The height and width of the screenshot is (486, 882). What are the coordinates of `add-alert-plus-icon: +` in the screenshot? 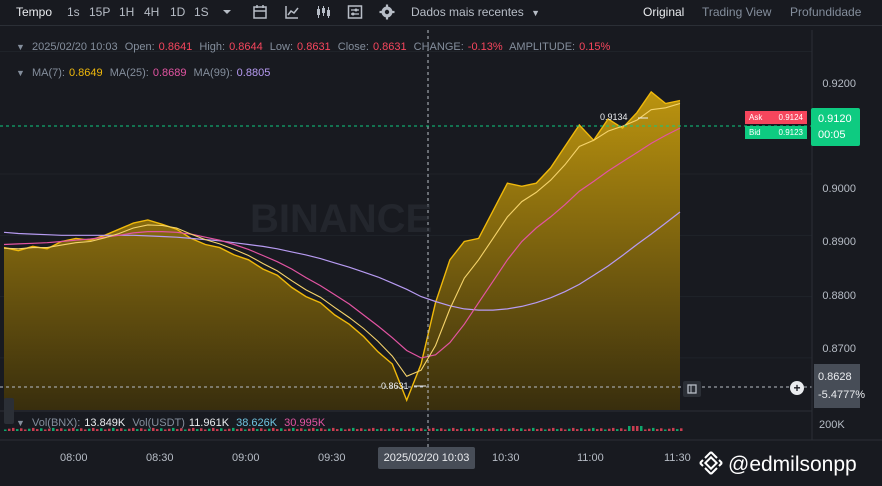 It's located at (797, 388).